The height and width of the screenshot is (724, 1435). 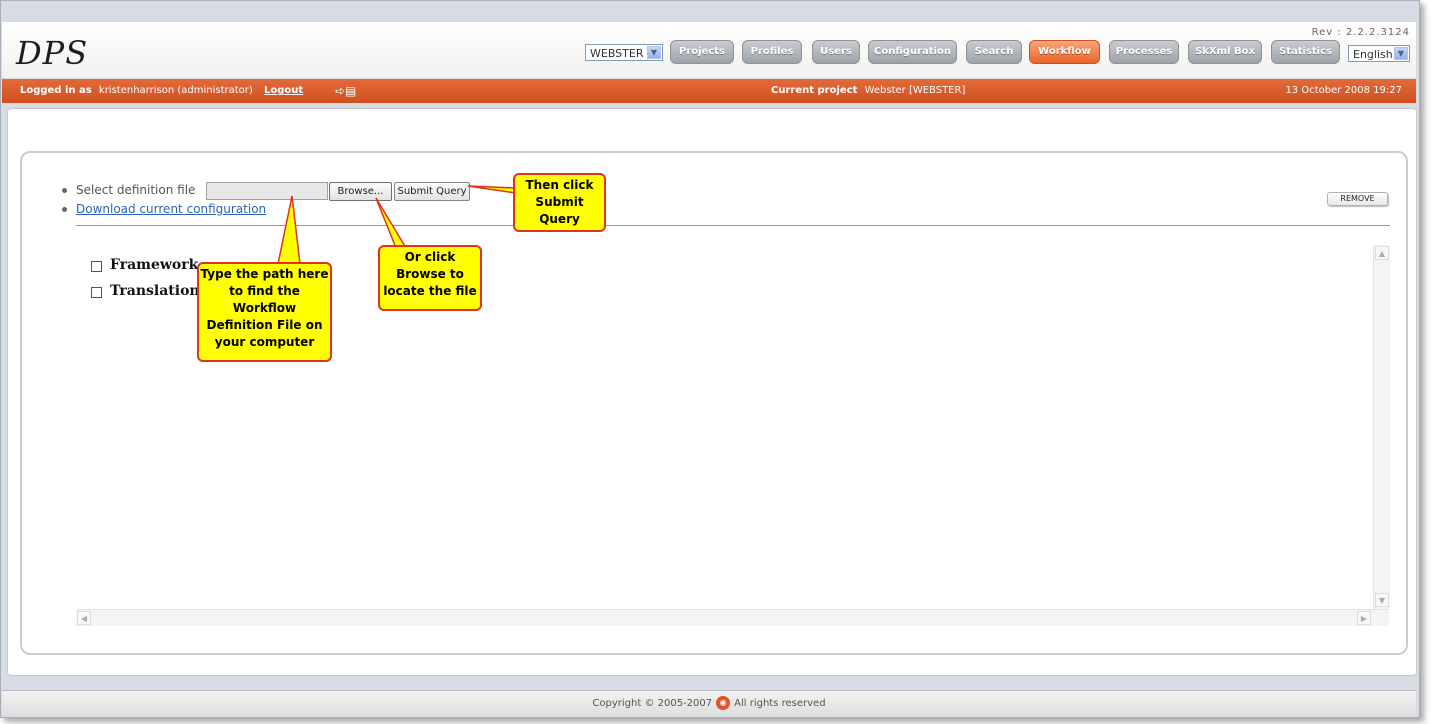 I want to click on rights-text: All rights reserved, so click(x=780, y=703).